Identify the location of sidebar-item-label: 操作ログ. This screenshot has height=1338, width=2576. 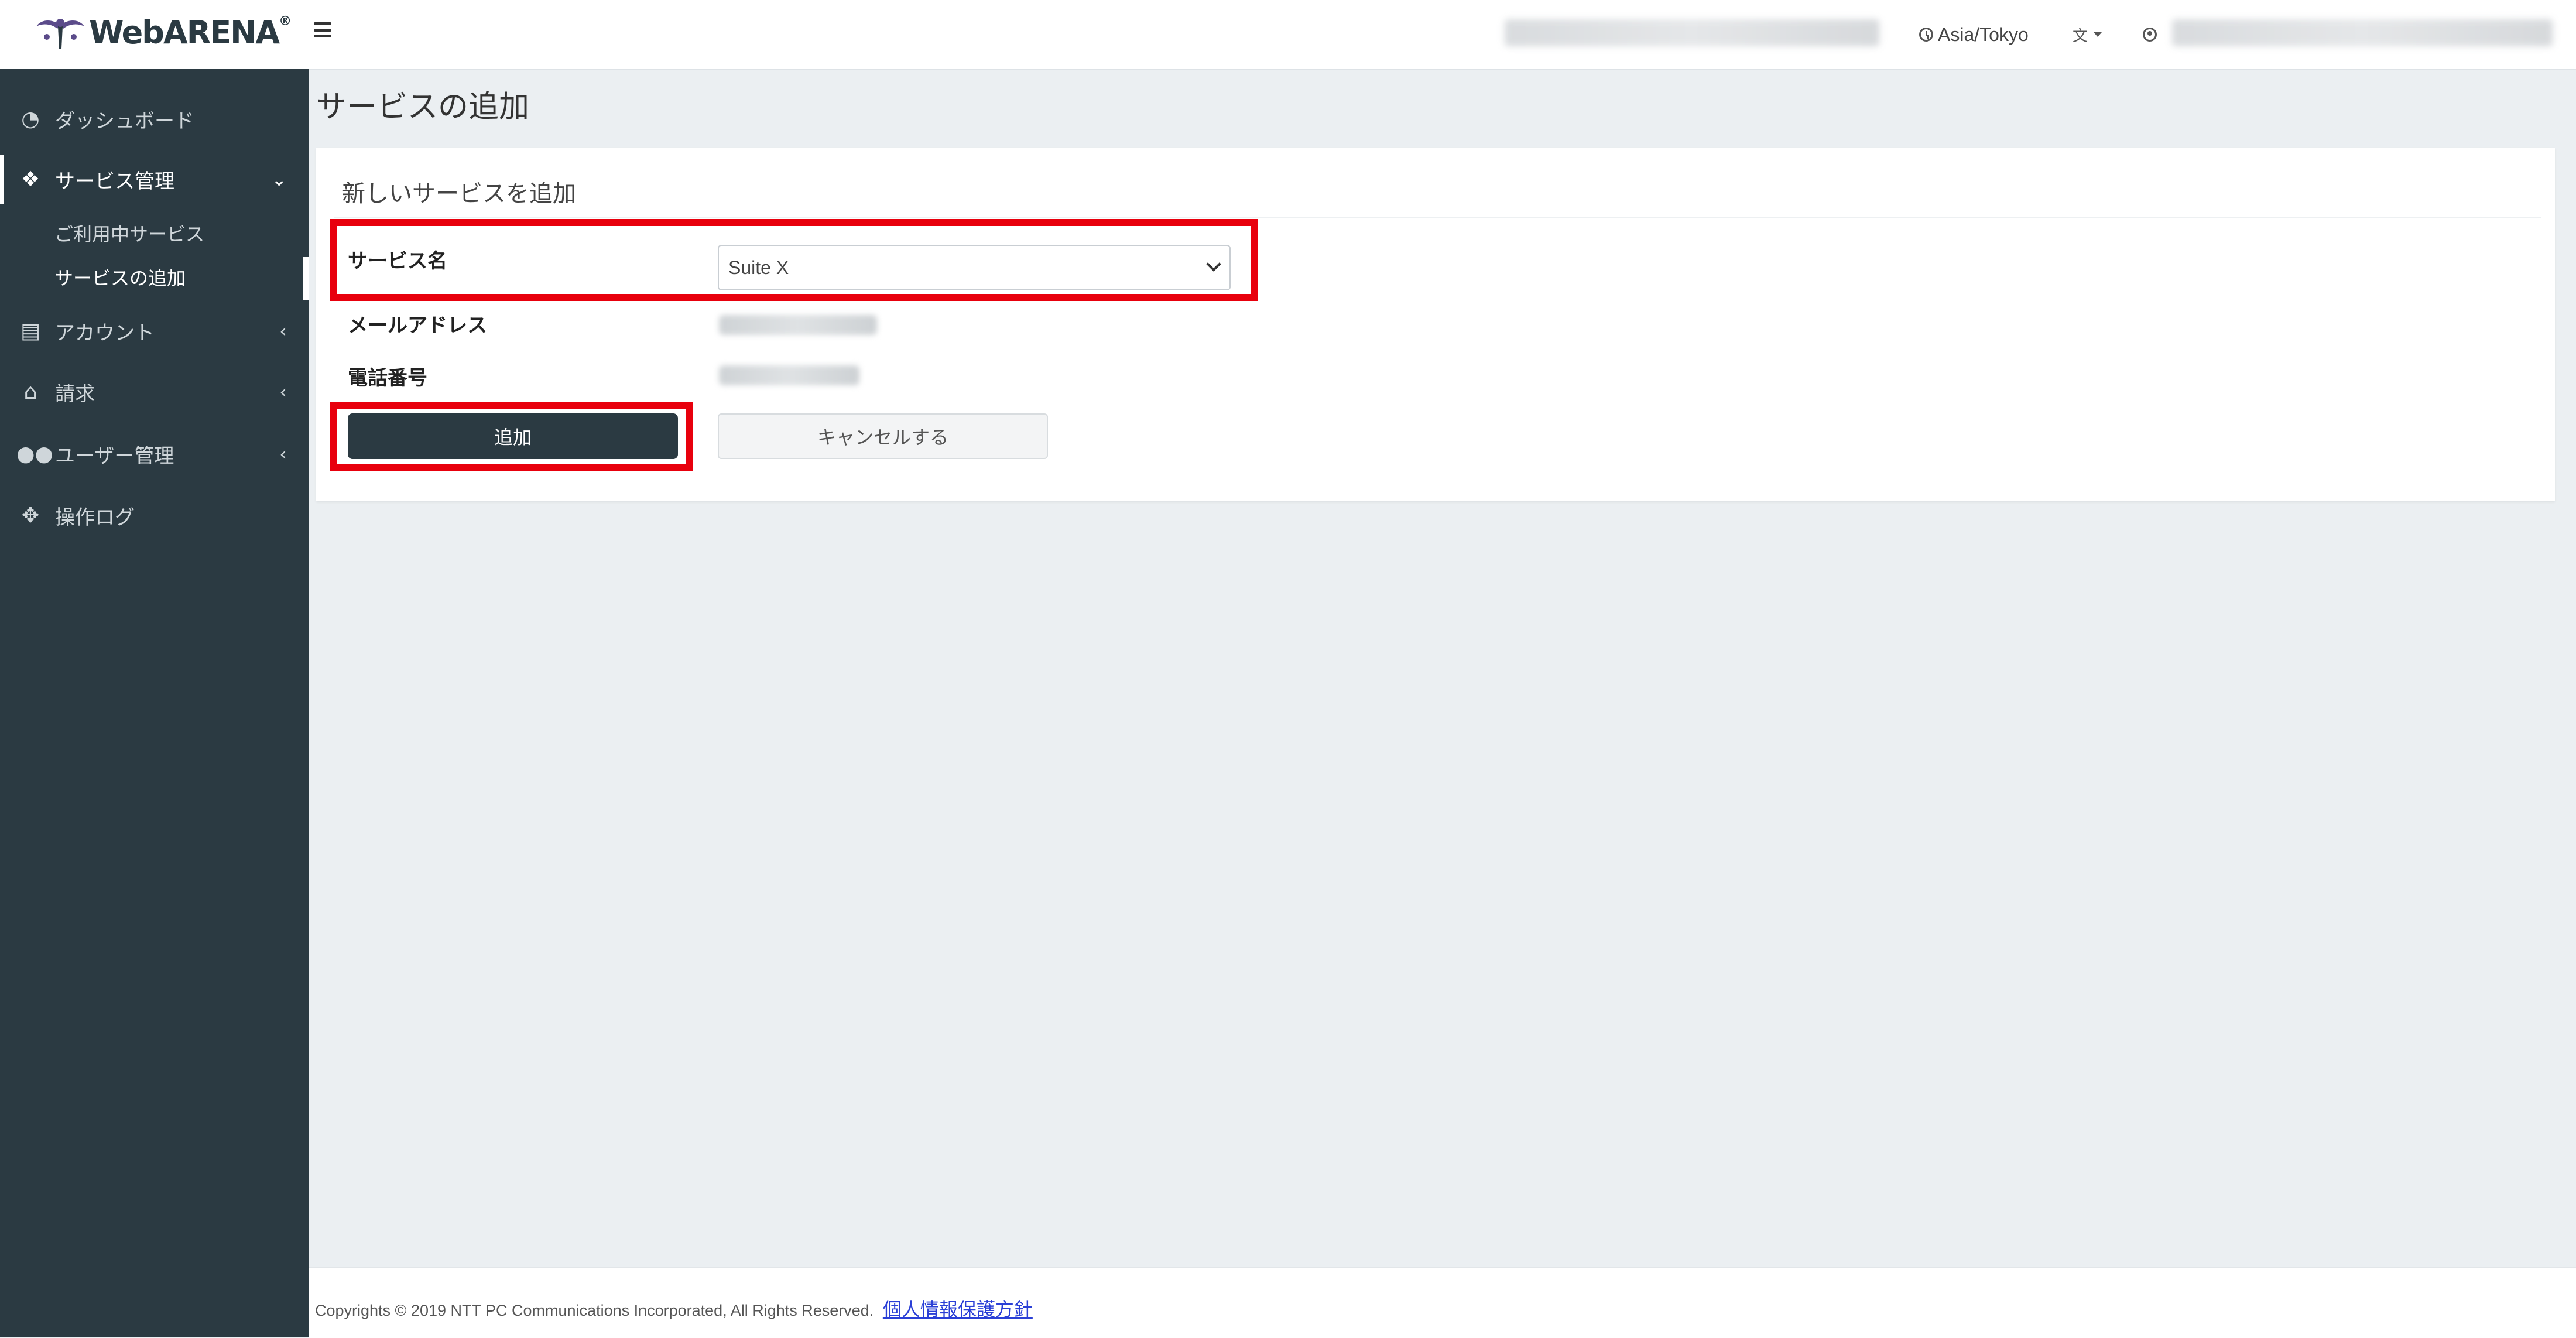
(95, 517).